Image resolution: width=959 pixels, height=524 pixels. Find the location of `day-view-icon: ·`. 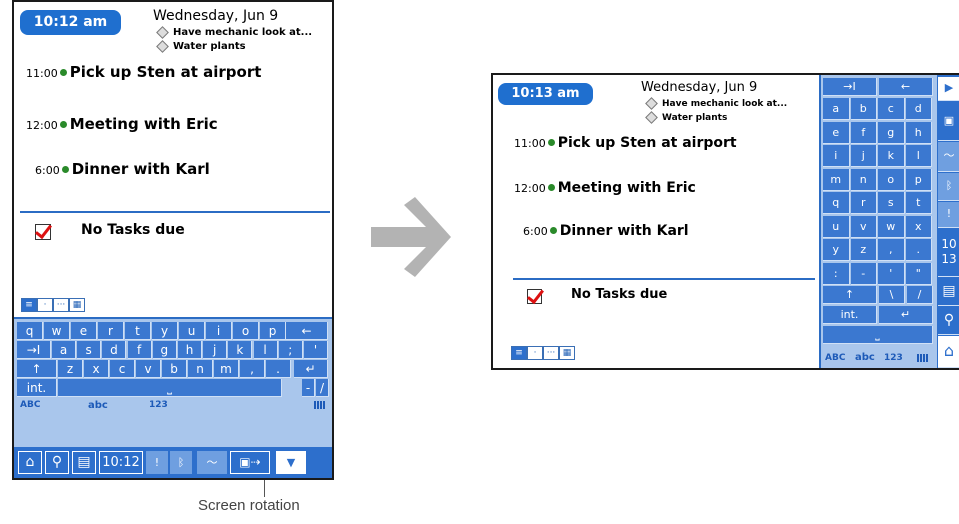

day-view-icon: · is located at coordinates (45, 305).